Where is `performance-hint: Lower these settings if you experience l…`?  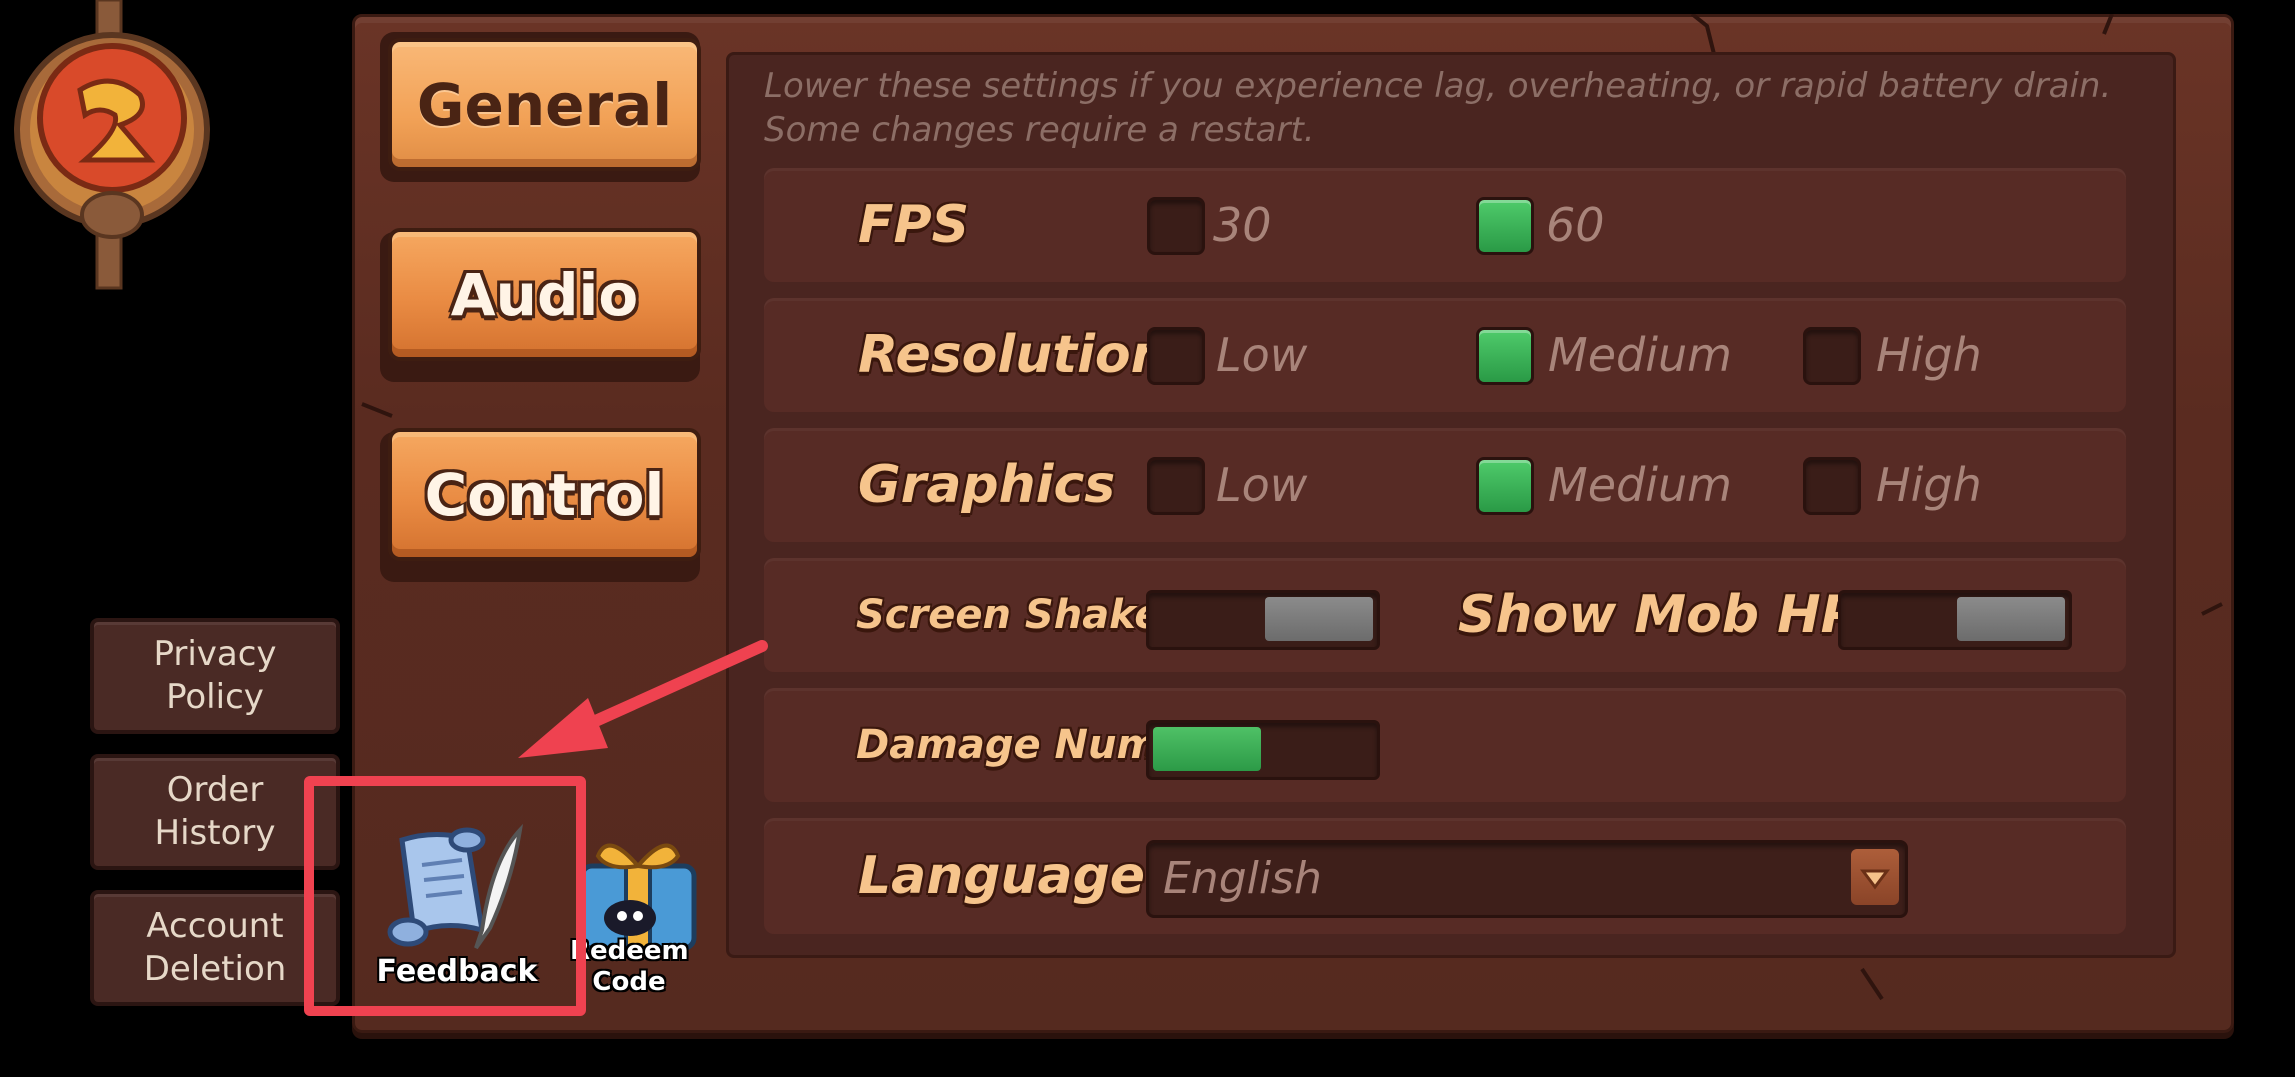
performance-hint: Lower these settings if you experience l… is located at coordinates (1454, 108).